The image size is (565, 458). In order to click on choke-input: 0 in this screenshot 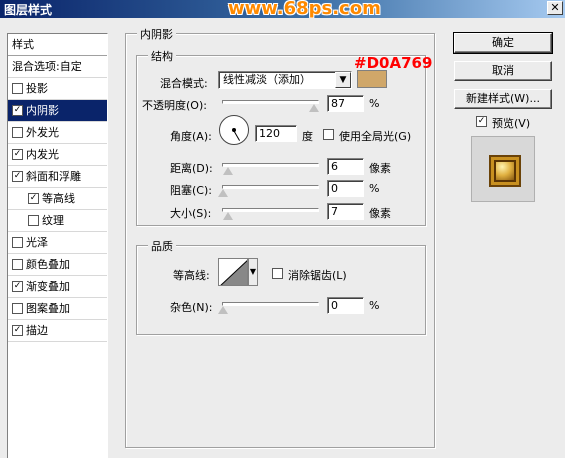, I will do `click(345, 188)`.